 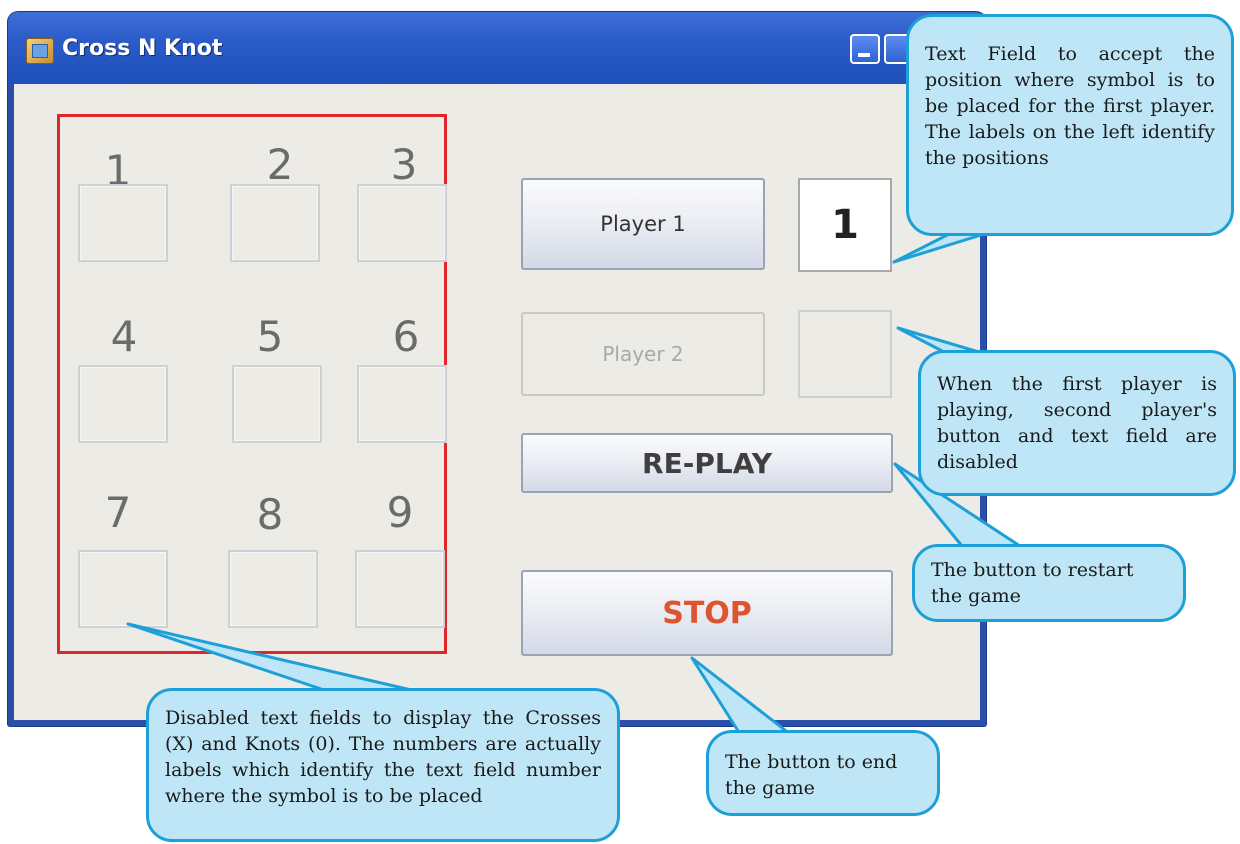 What do you see at coordinates (741, 696) in the screenshot?
I see `end-callout-pointer` at bounding box center [741, 696].